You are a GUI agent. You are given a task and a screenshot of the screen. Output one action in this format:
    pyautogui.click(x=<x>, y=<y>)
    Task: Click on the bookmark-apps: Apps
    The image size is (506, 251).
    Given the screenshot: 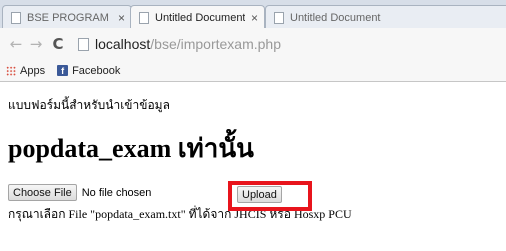 What is the action you would take?
    pyautogui.click(x=25, y=71)
    